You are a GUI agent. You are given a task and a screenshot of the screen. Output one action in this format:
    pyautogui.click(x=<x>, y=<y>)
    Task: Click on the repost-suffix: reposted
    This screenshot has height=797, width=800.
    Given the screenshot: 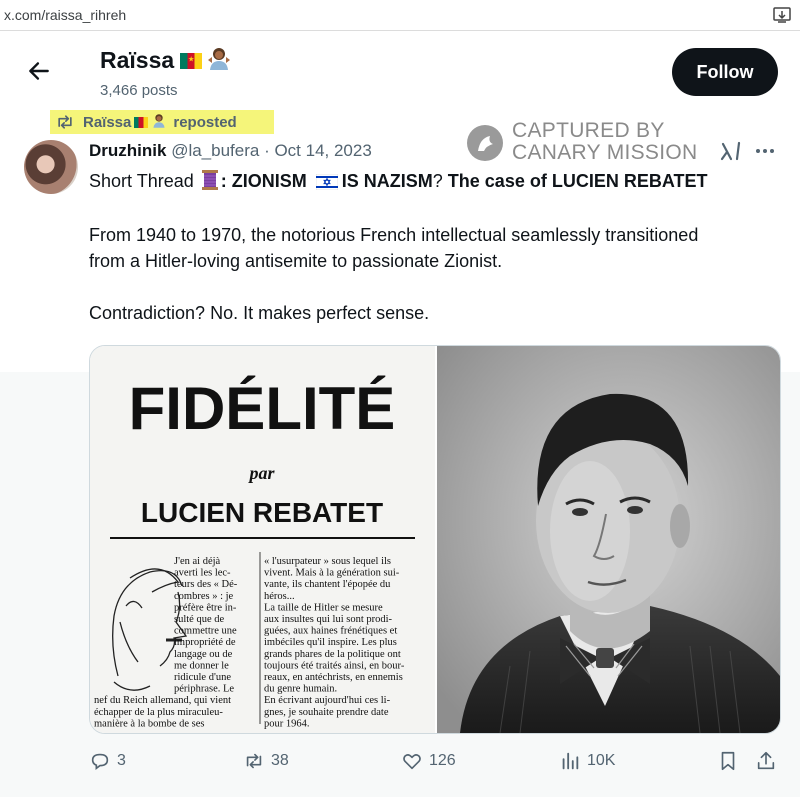 What is the action you would take?
    pyautogui.click(x=205, y=122)
    